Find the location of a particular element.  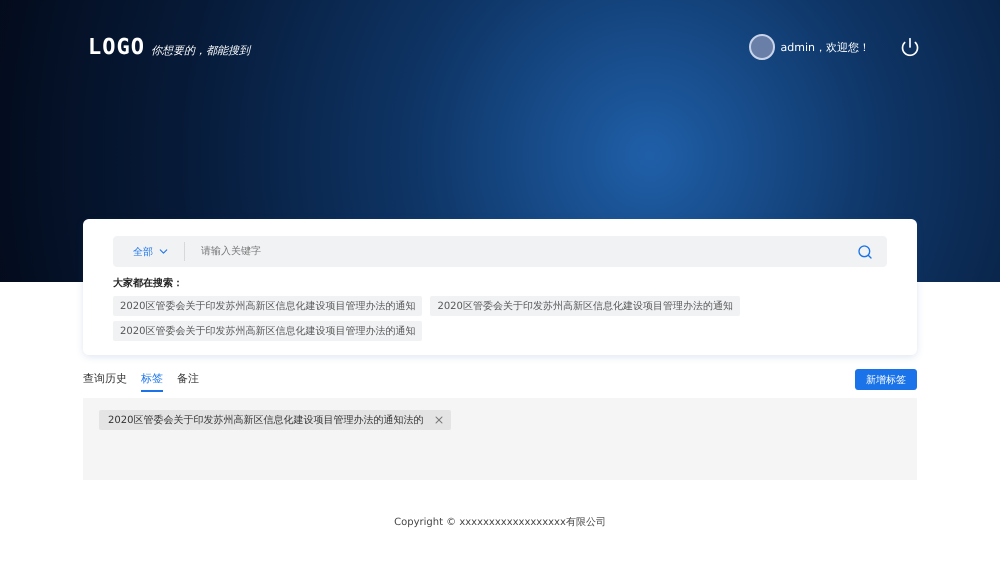

add-tag-button: 新增标签 is located at coordinates (886, 379).